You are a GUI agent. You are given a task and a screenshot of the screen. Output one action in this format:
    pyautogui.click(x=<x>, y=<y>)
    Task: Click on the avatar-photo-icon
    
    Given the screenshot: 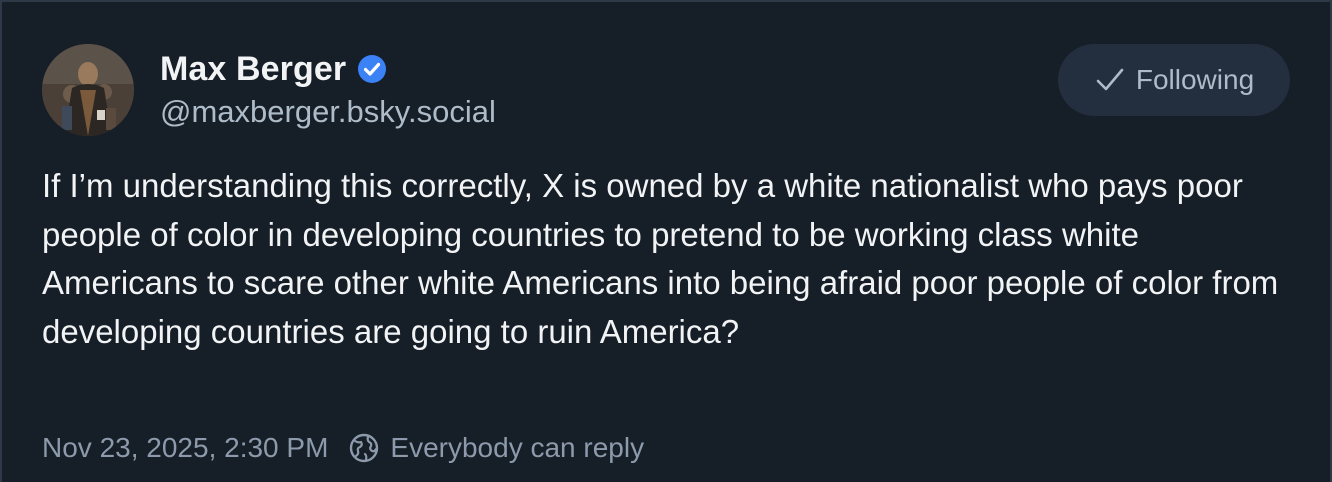 What is the action you would take?
    pyautogui.click(x=88, y=90)
    